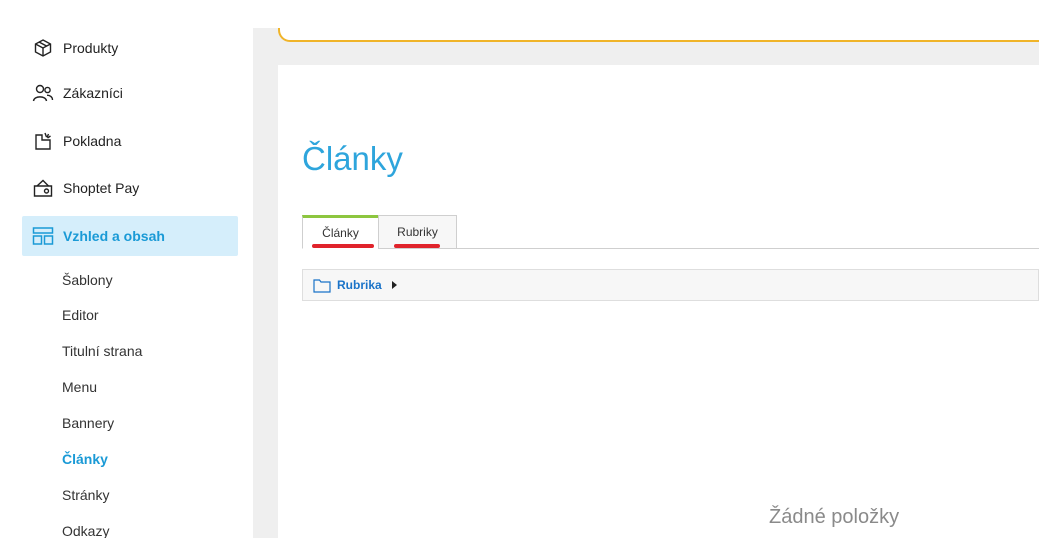 This screenshot has height=538, width=1039. What do you see at coordinates (658, 35) in the screenshot?
I see `notice-card-edge` at bounding box center [658, 35].